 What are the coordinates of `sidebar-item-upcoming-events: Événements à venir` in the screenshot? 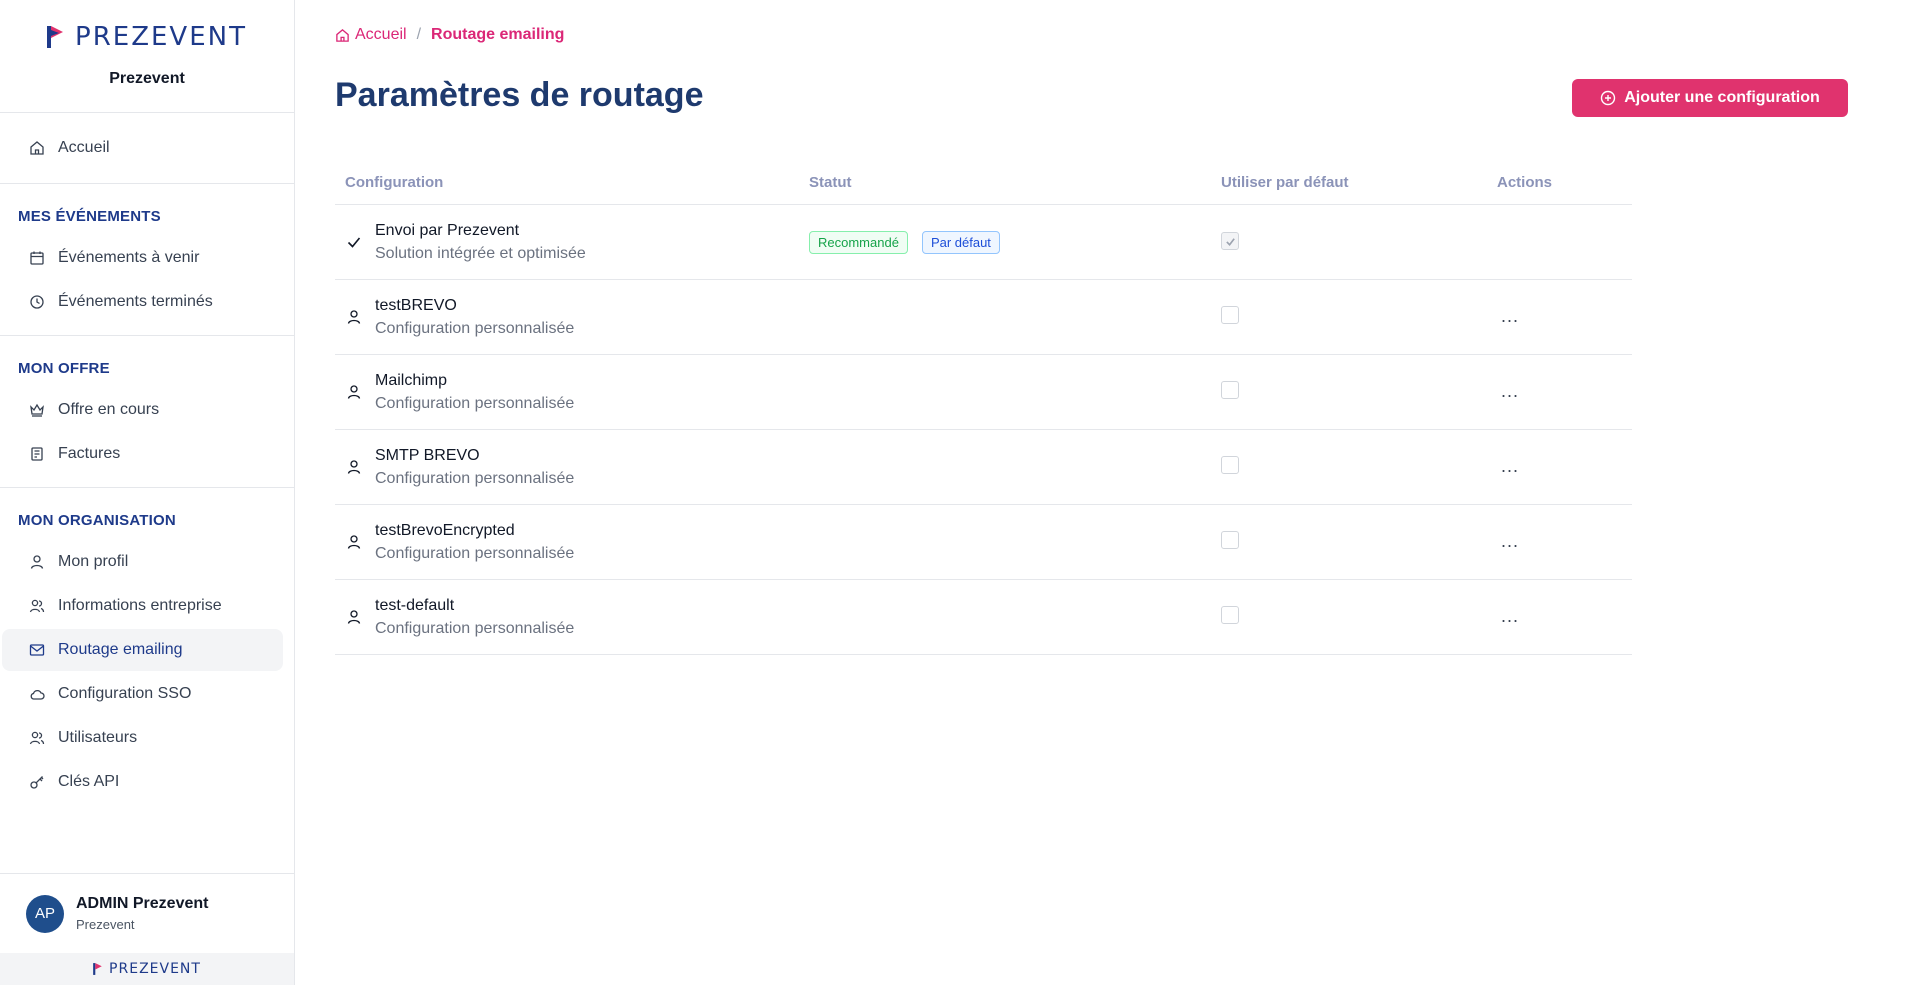 It's located at (142, 258).